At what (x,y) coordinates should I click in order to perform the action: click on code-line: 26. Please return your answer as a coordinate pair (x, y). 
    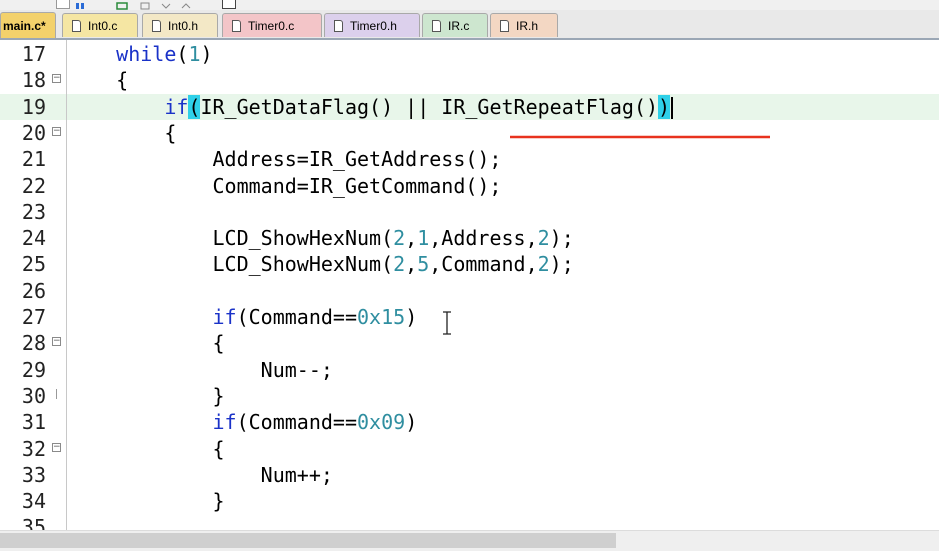
    Looking at the image, I should click on (469, 291).